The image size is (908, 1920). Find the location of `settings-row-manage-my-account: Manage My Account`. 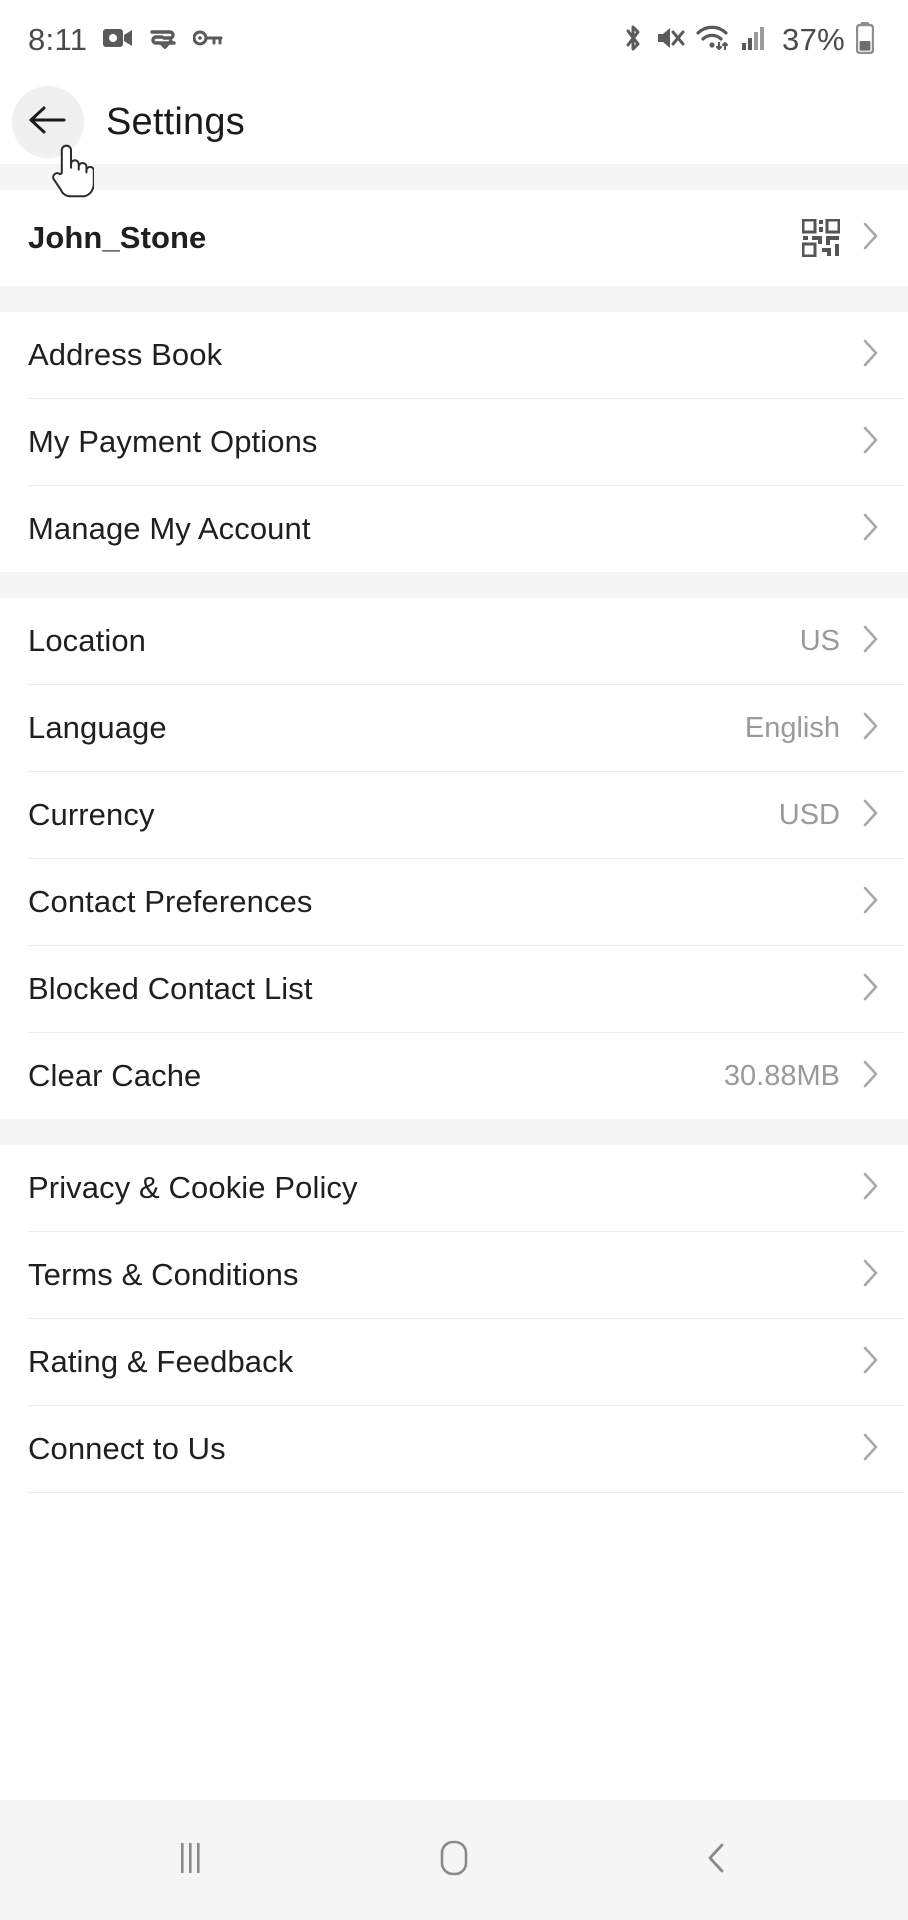

settings-row-manage-my-account: Manage My Account is located at coordinates (454, 529).